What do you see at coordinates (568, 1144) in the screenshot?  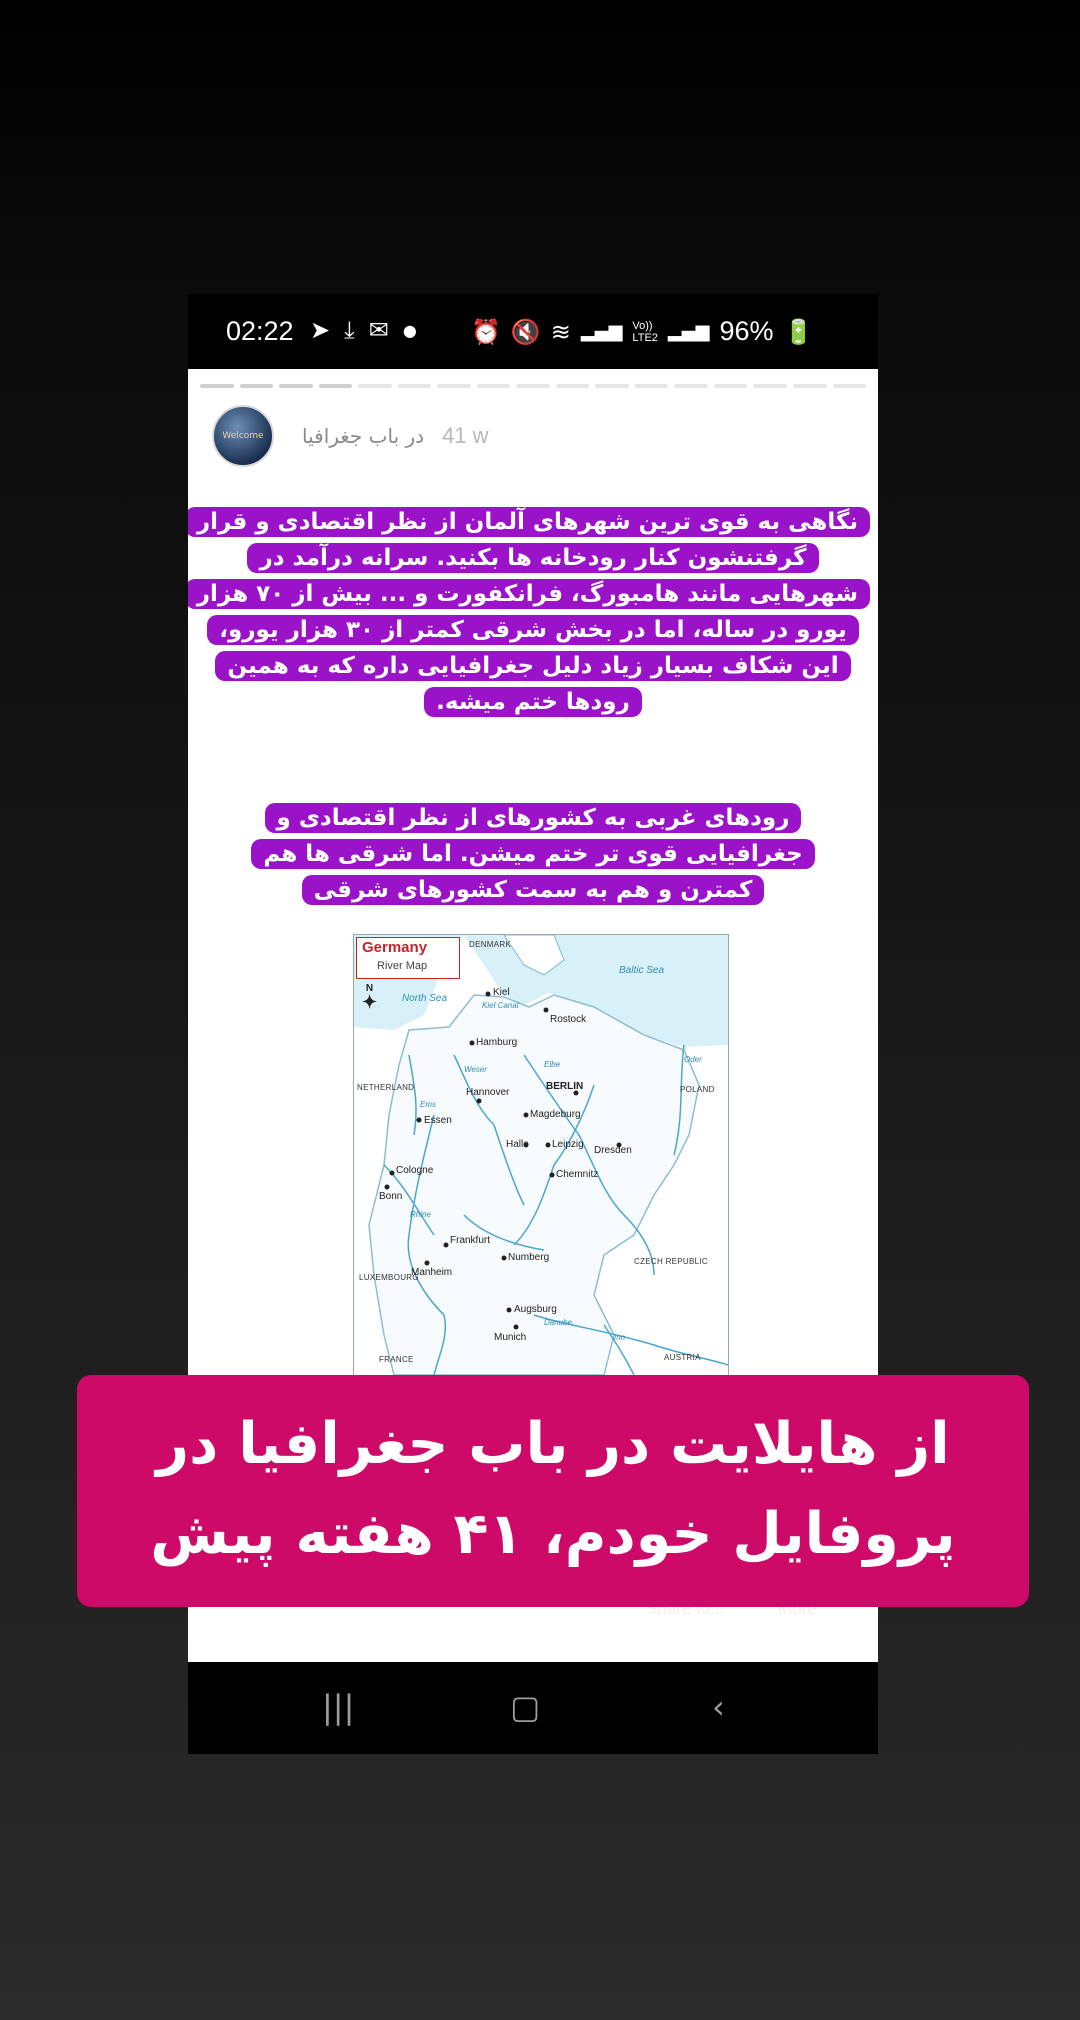 I see `map-city-label: Leipzig` at bounding box center [568, 1144].